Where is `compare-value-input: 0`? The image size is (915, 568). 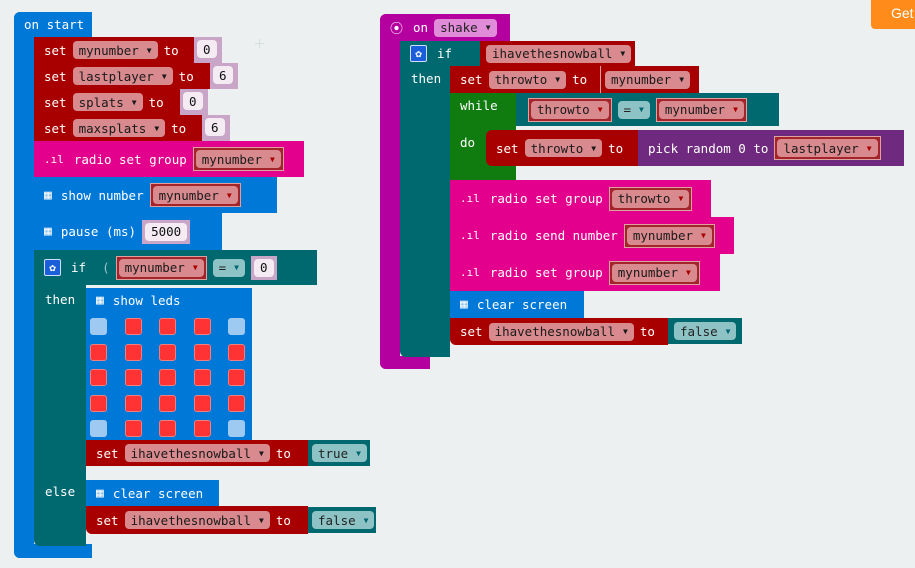 compare-value-input: 0 is located at coordinates (264, 267).